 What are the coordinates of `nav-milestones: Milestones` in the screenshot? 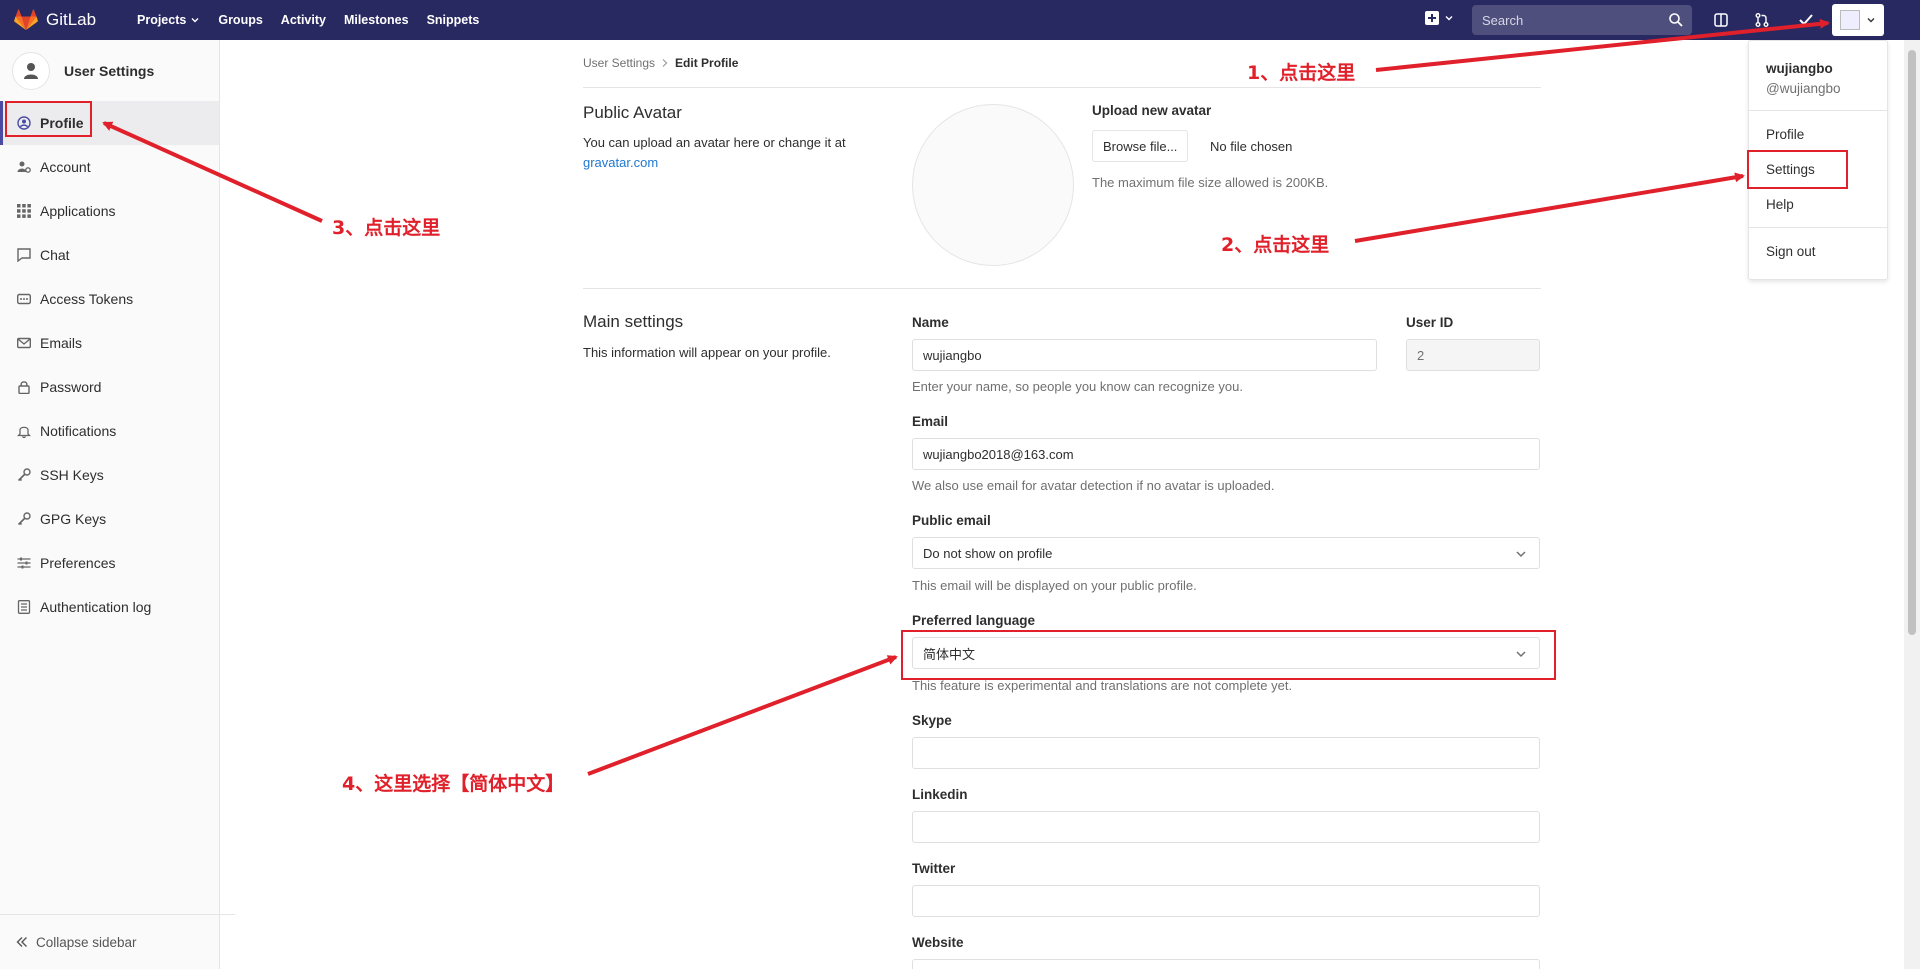 It's located at (376, 20).